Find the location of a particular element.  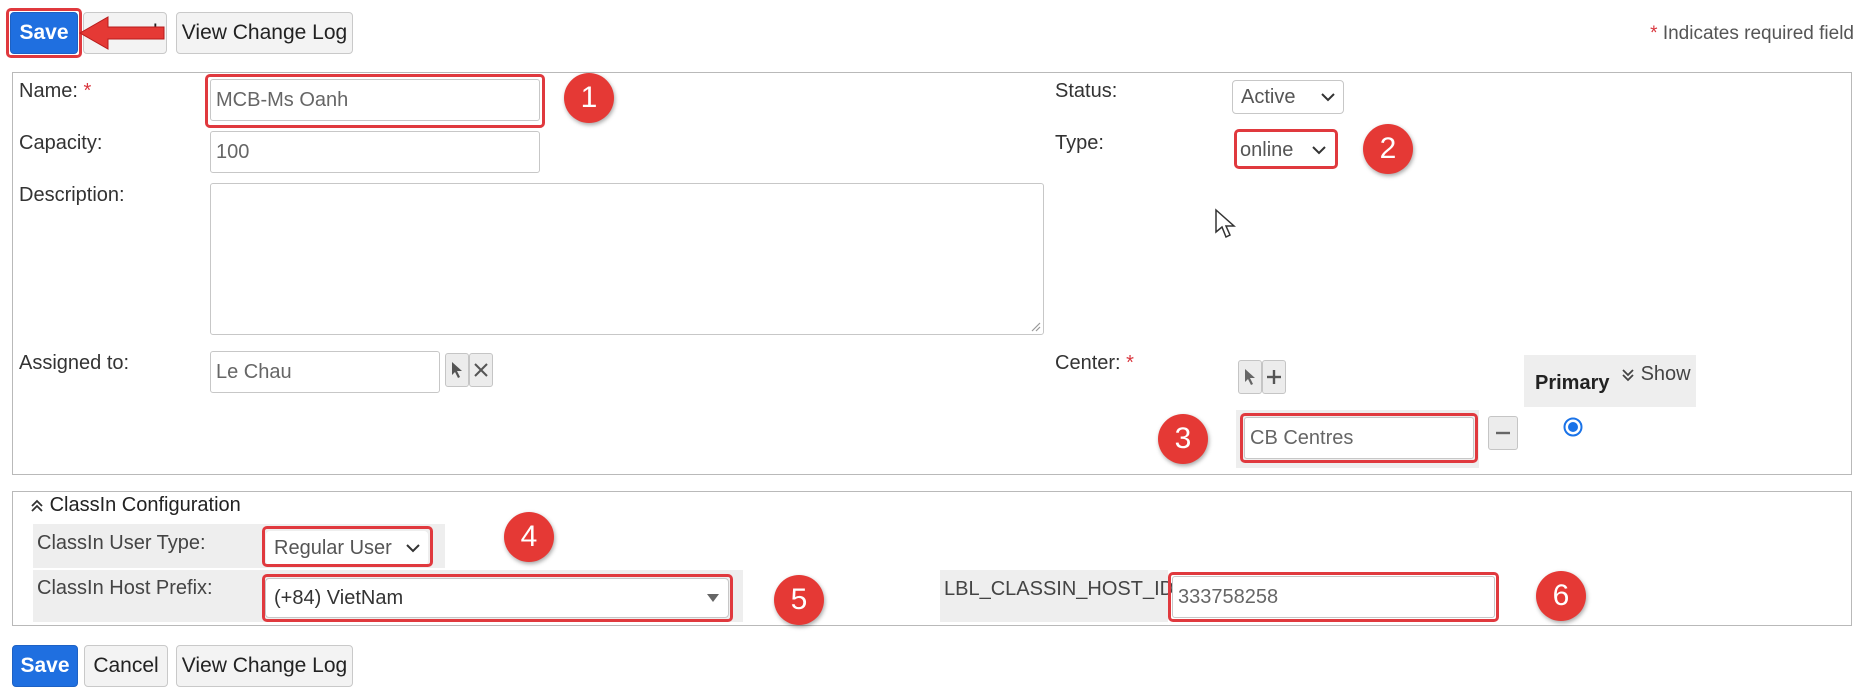

clear-user-button is located at coordinates (481, 370).